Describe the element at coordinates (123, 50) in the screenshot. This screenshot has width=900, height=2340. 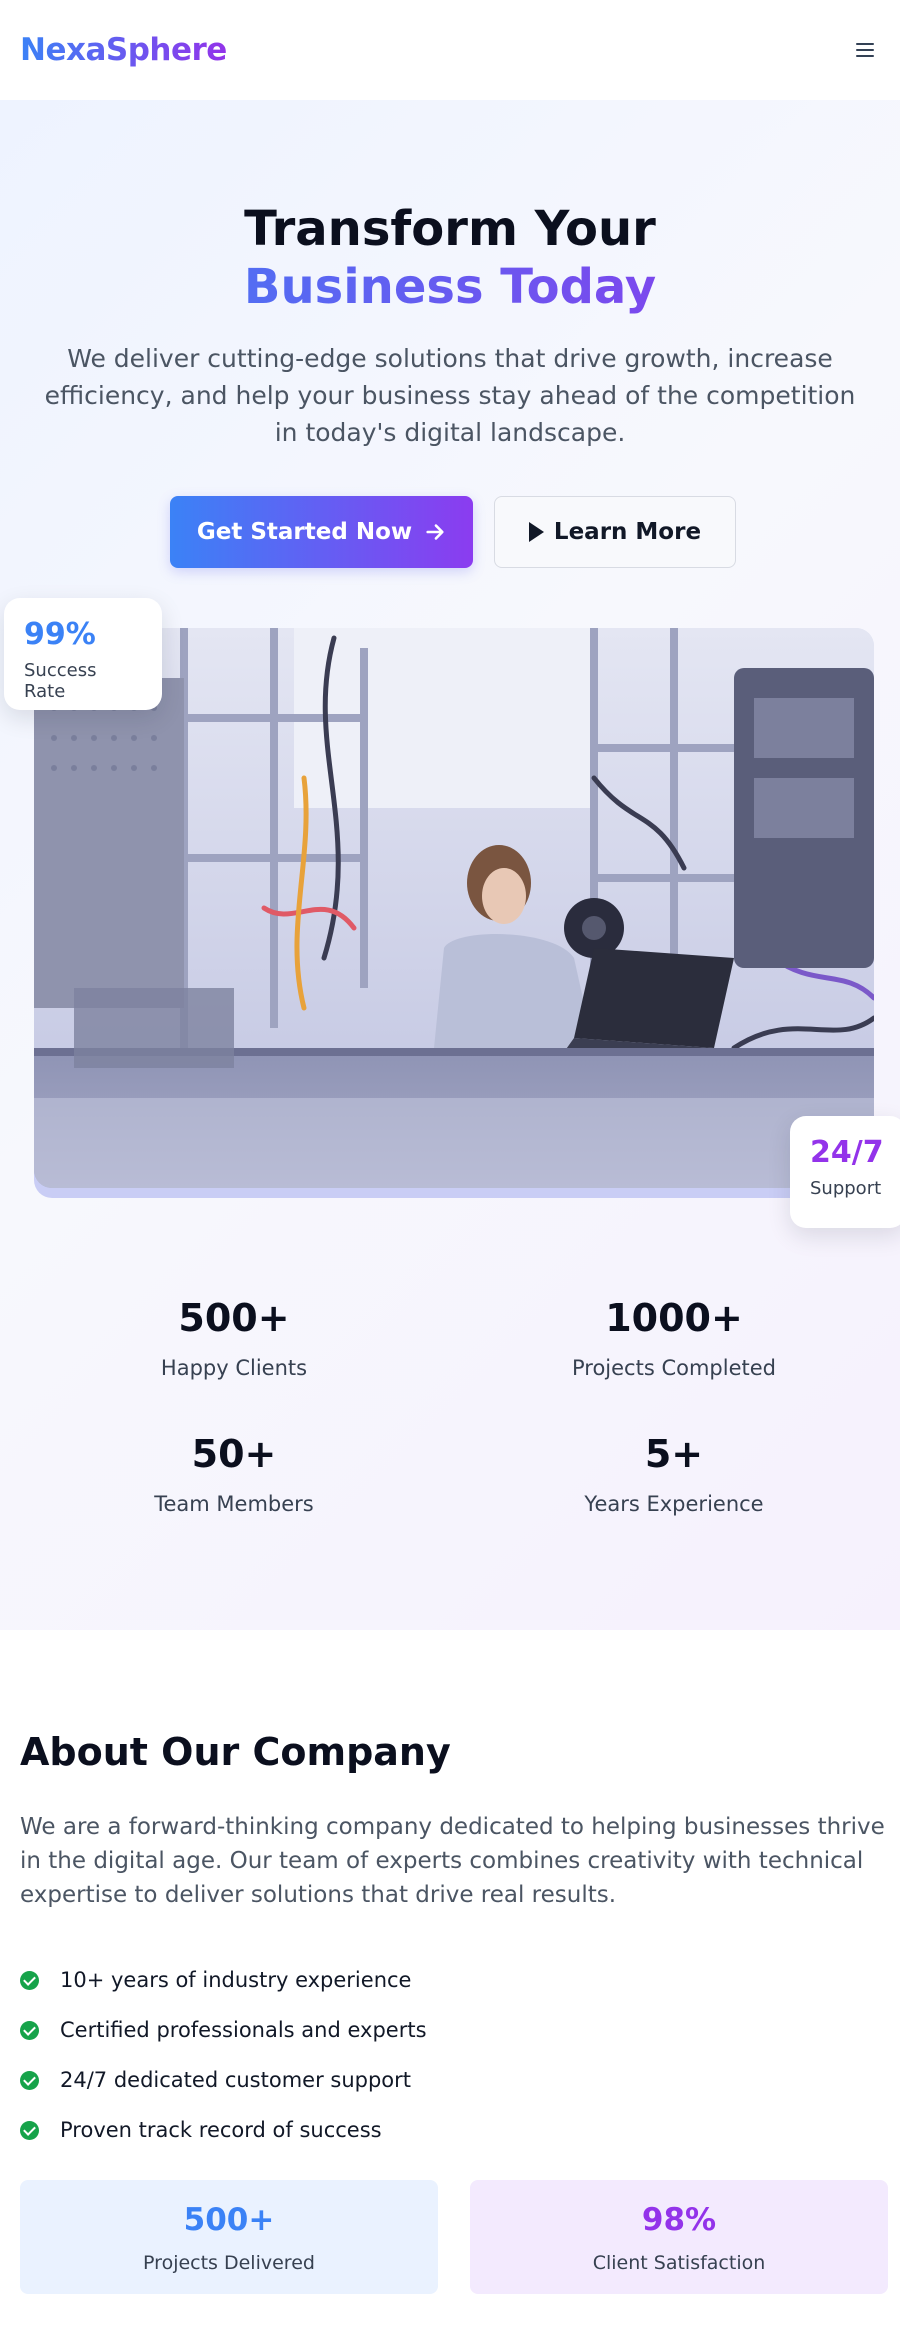
I see `brand-logo: NexaSphere` at that location.